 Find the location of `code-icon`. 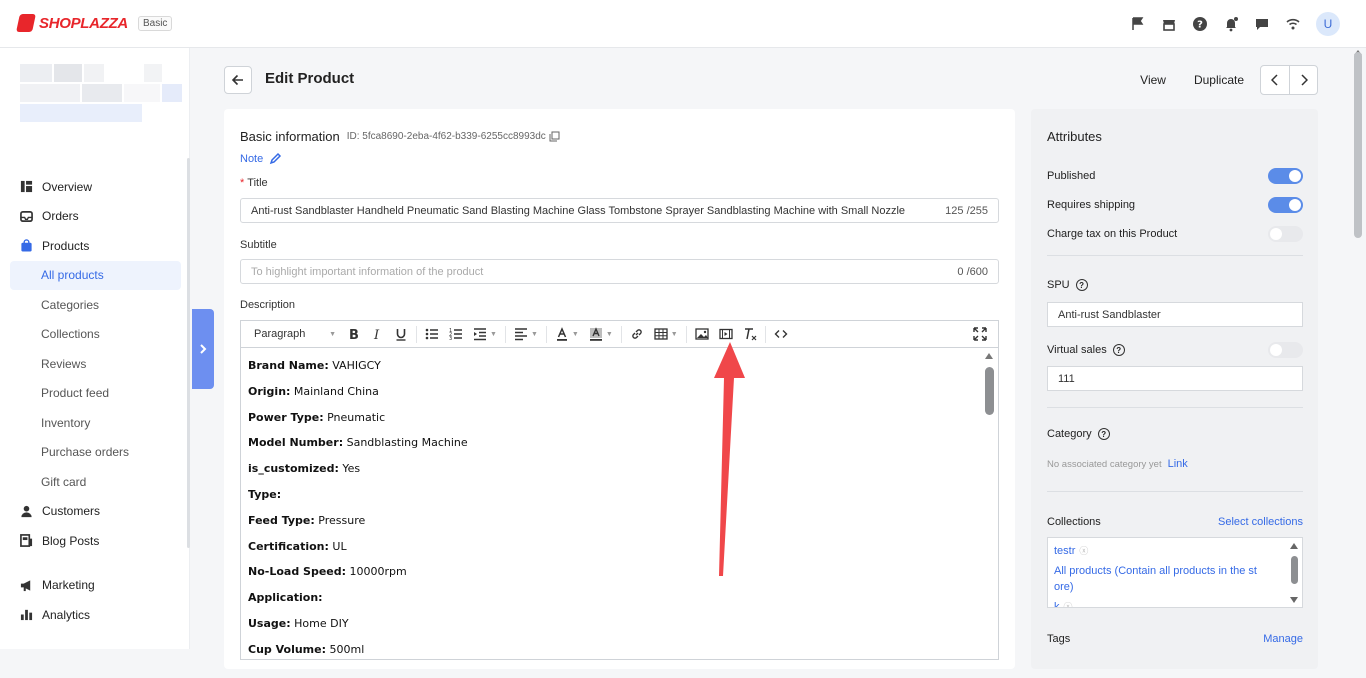

code-icon is located at coordinates (781, 334).